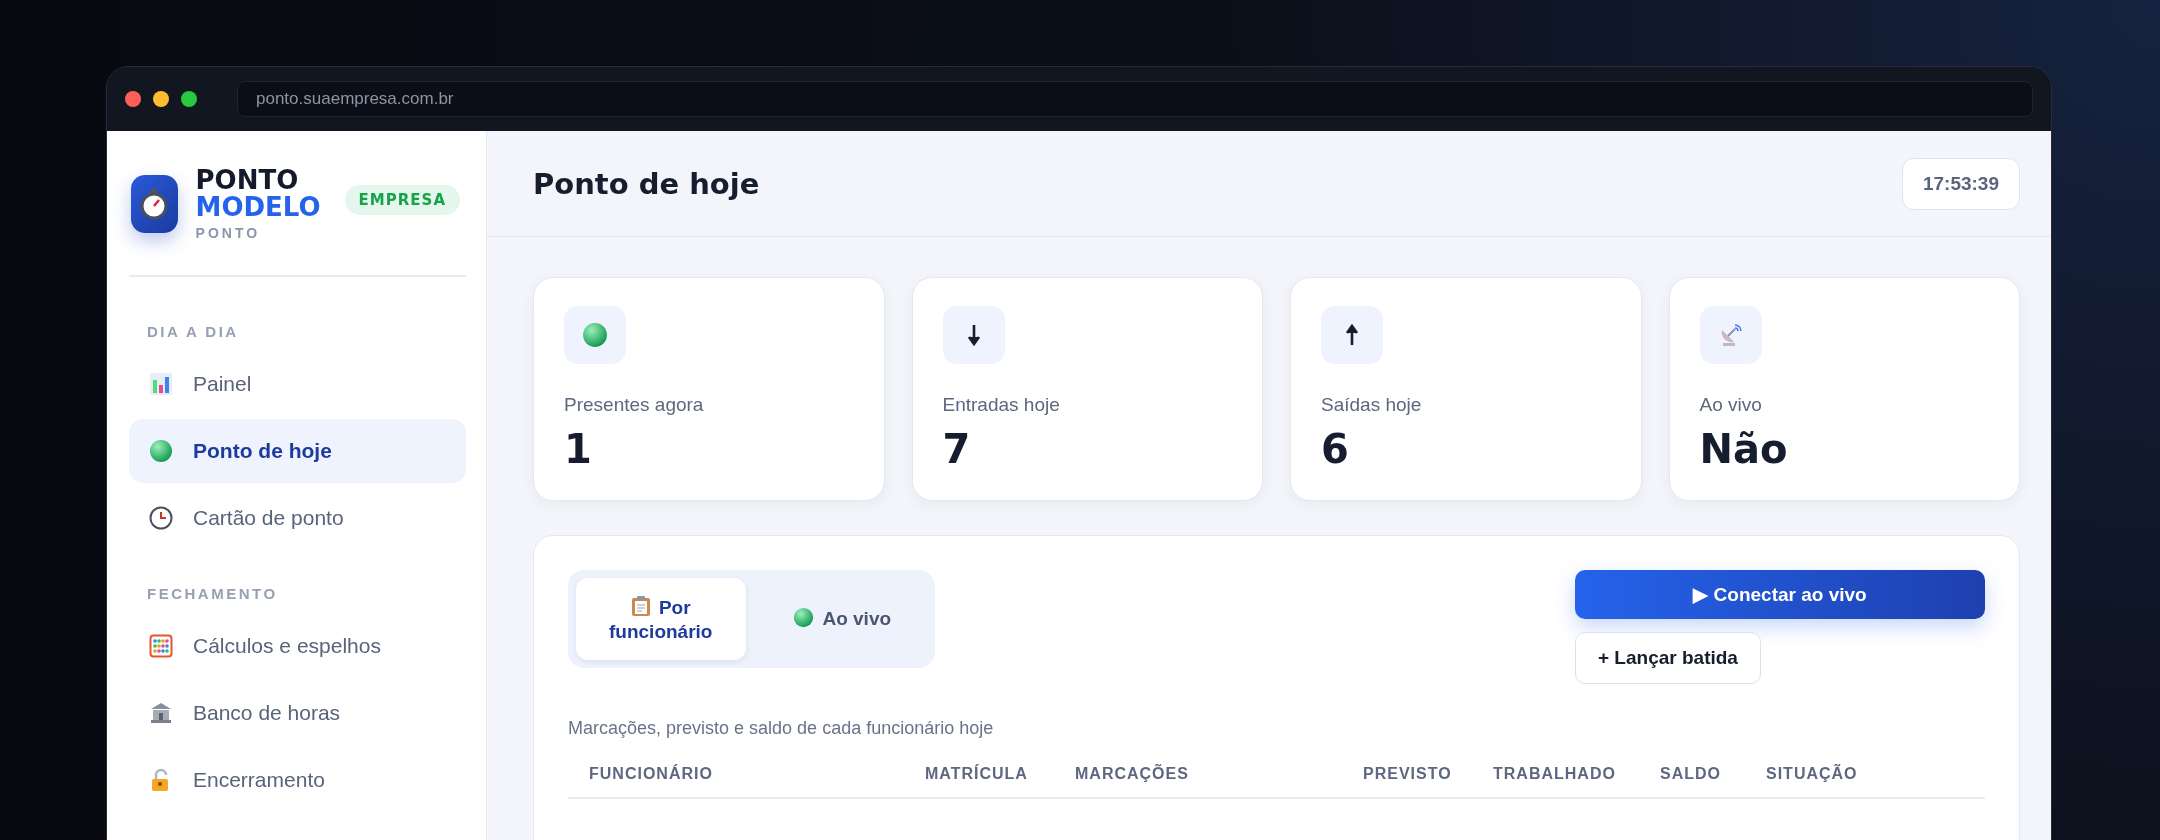 The height and width of the screenshot is (840, 2160). I want to click on sidebar-item: Cálculos e espelhos, so click(297, 646).